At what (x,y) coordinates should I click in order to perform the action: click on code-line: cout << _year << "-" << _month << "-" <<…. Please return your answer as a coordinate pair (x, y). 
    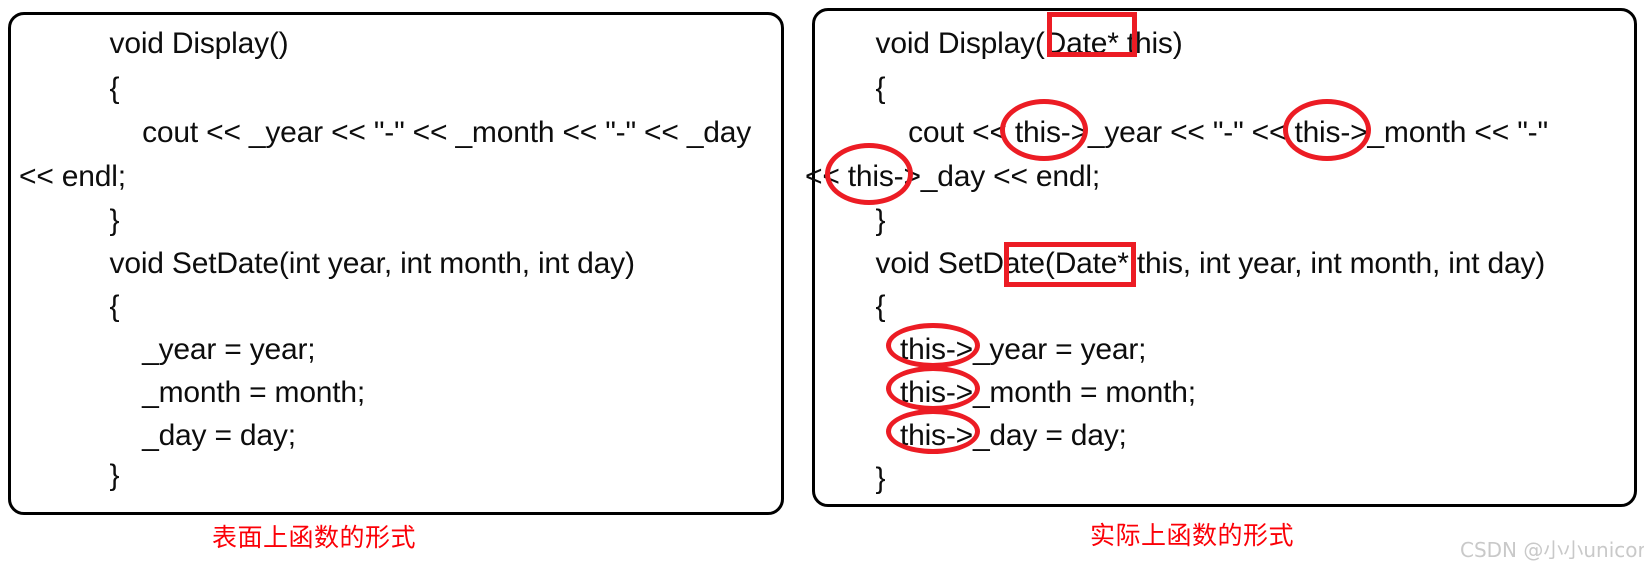
    Looking at the image, I should click on (414, 132).